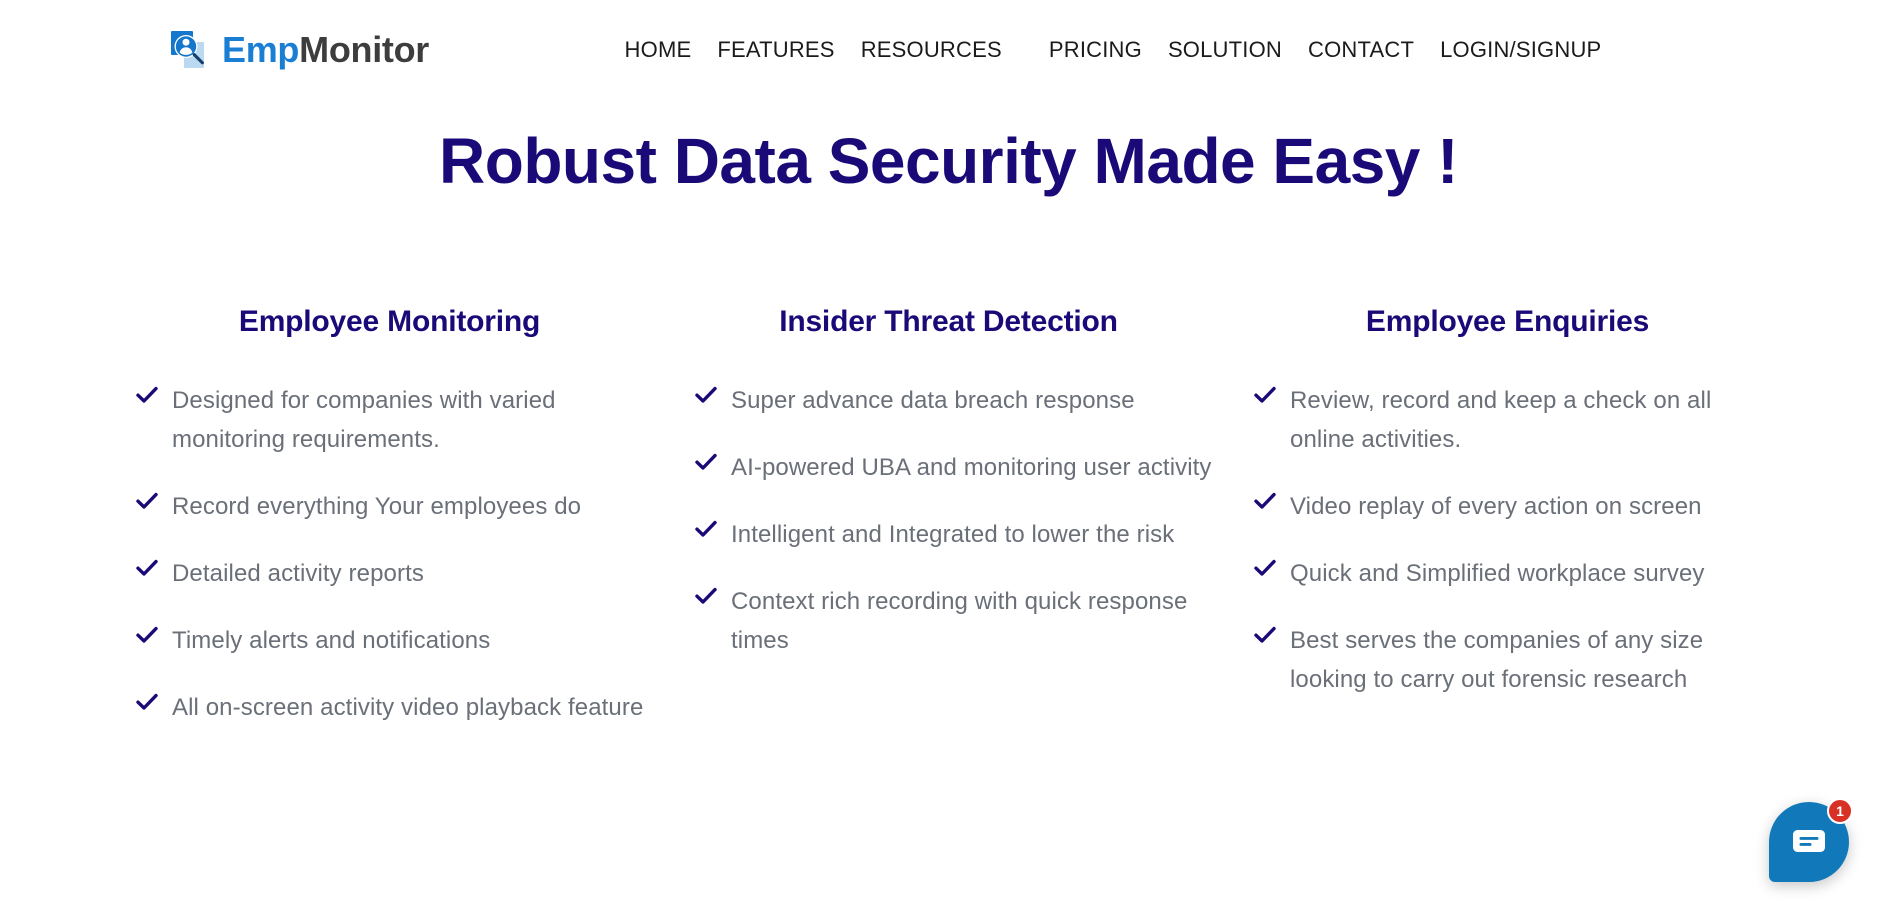 This screenshot has height=904, width=1897. What do you see at coordinates (1496, 507) in the screenshot?
I see `feature-text: Video replay of every action on screen` at bounding box center [1496, 507].